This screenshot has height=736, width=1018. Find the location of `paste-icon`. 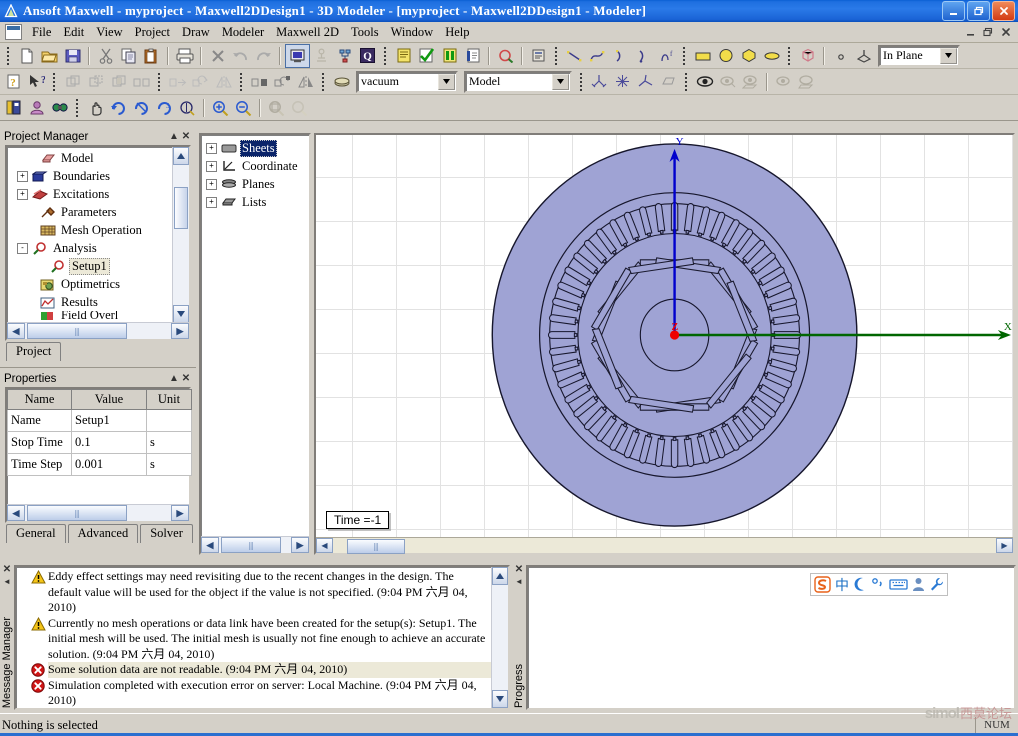

paste-icon is located at coordinates (151, 56).